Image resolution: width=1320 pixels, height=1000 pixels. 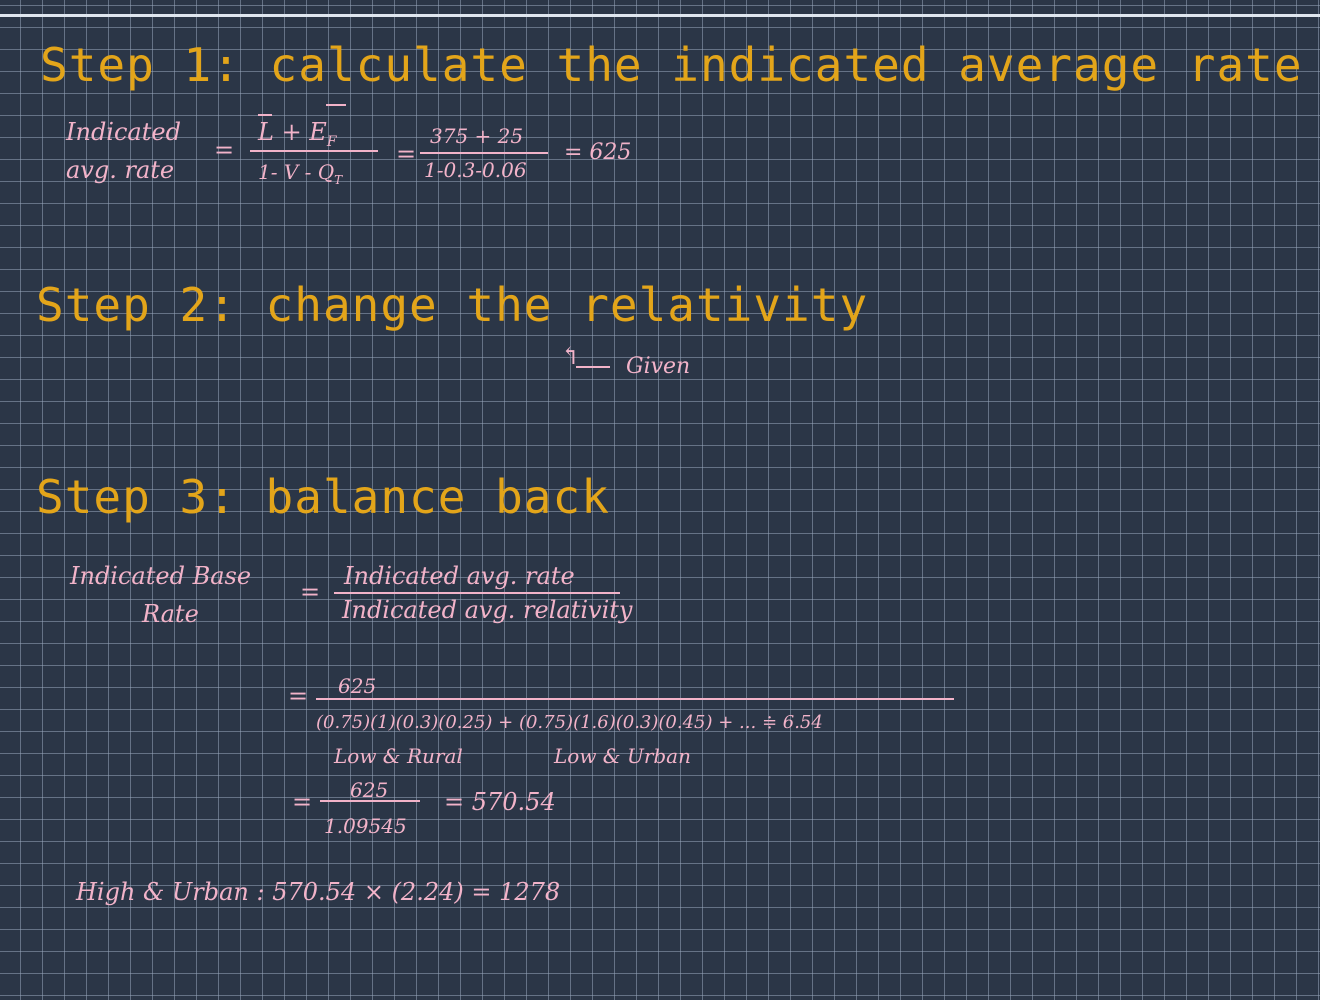 I want to click on step3-num3: 625, so click(x=369, y=790).